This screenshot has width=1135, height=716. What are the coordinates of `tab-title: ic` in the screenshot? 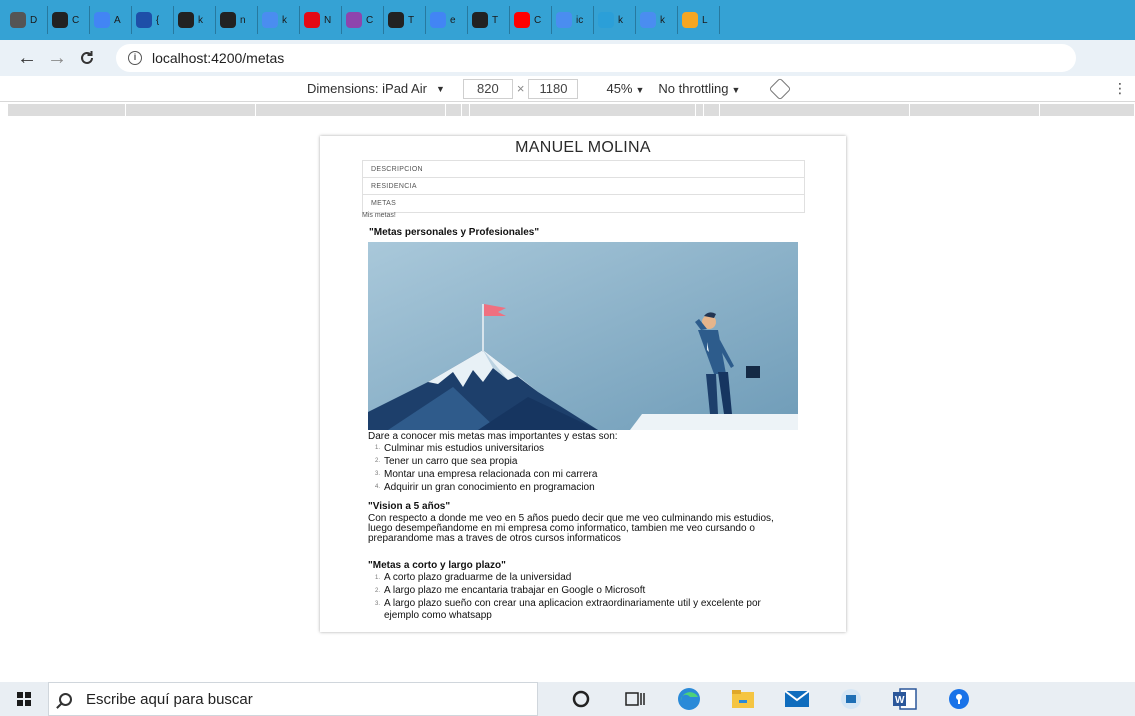 It's located at (580, 20).